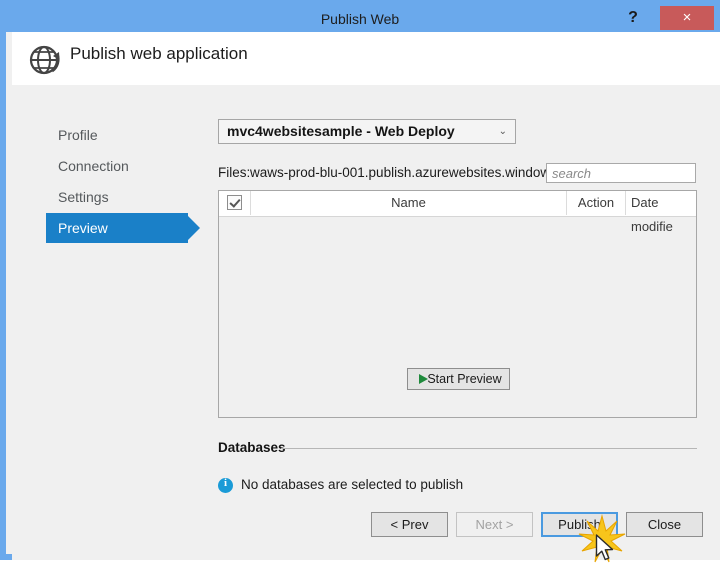 The width and height of the screenshot is (720, 569). I want to click on prev-button: < Prev, so click(409, 524).